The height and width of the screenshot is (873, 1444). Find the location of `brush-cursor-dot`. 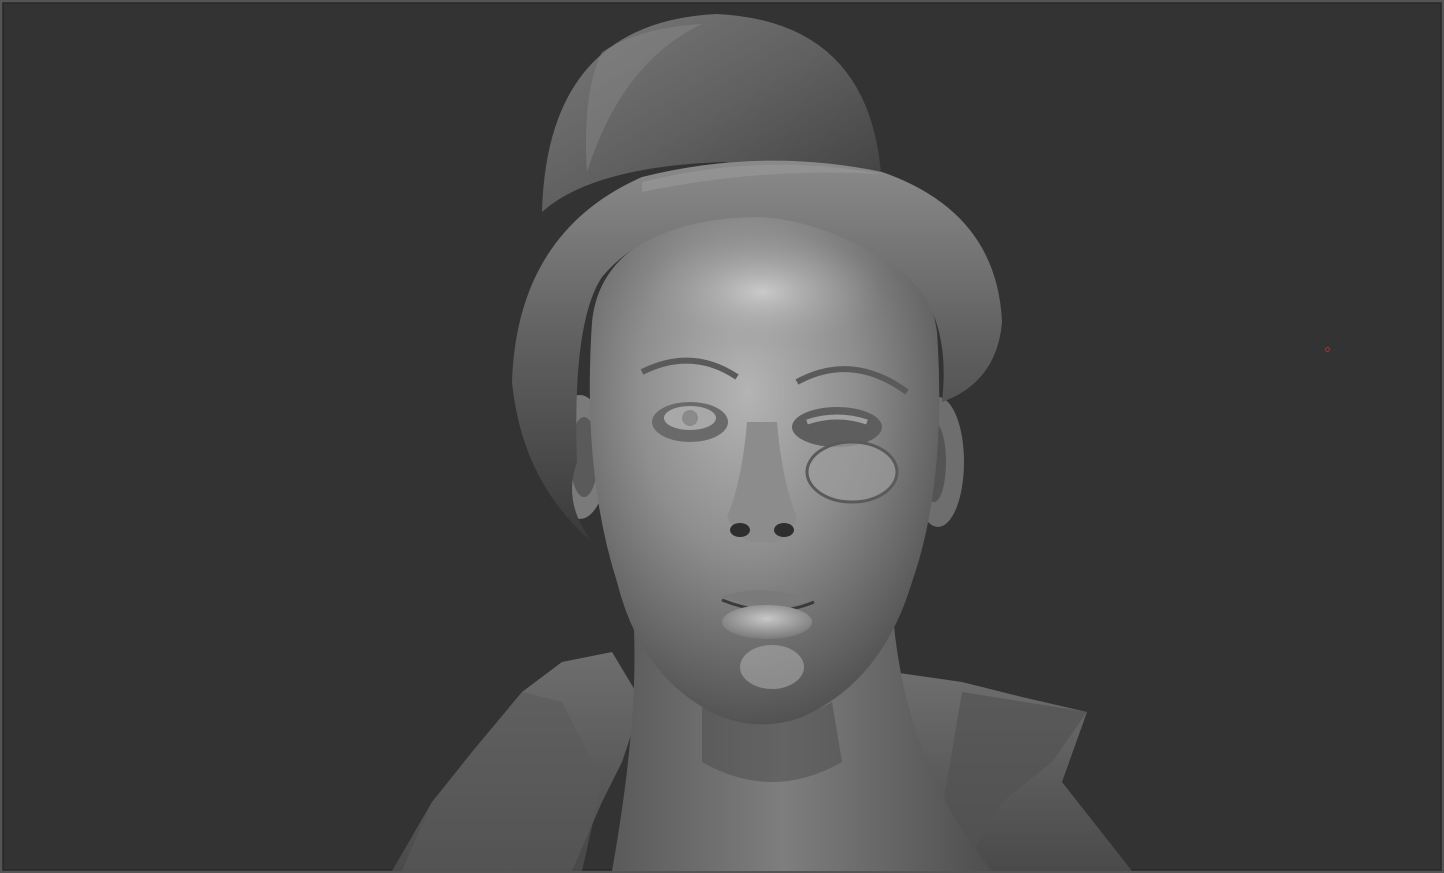

brush-cursor-dot is located at coordinates (1327, 349).